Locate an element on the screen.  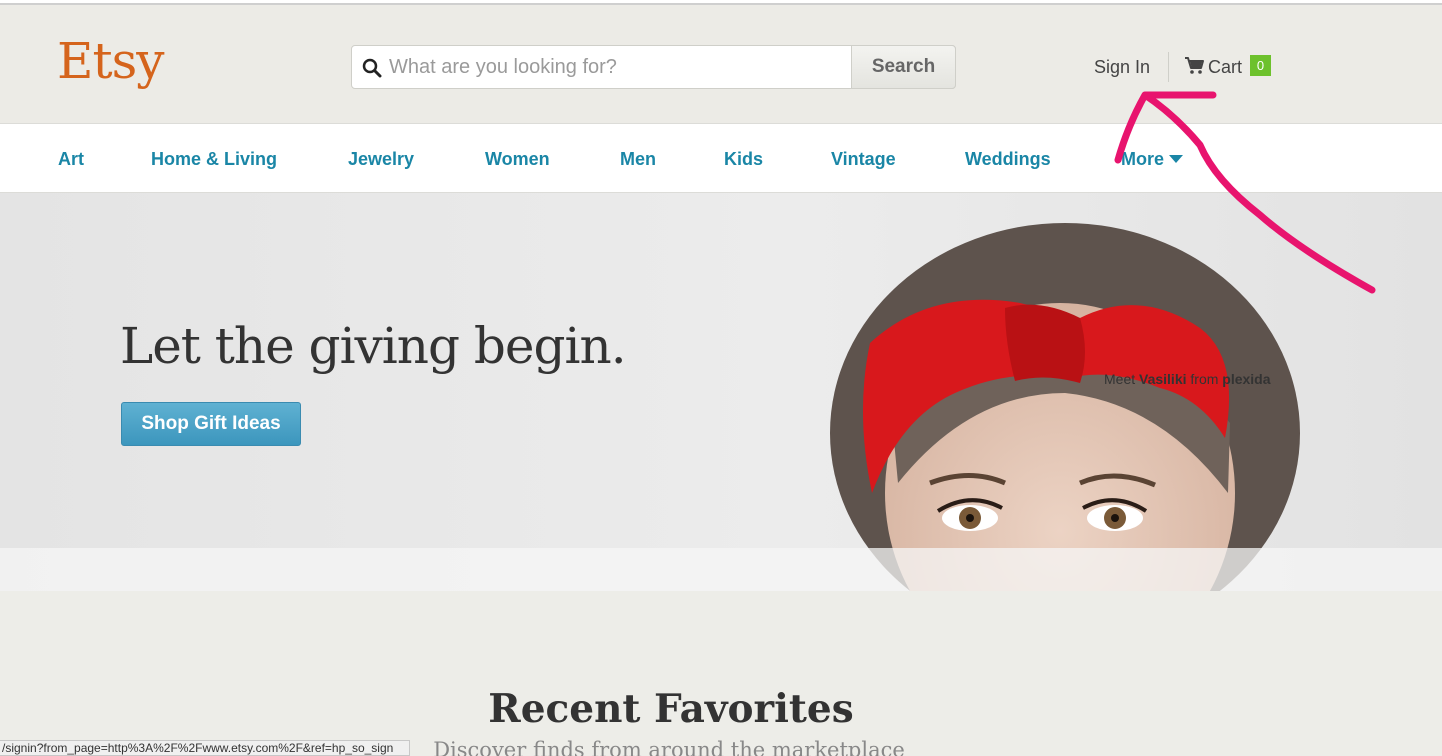
nav-item-art: Art is located at coordinates (71, 159).